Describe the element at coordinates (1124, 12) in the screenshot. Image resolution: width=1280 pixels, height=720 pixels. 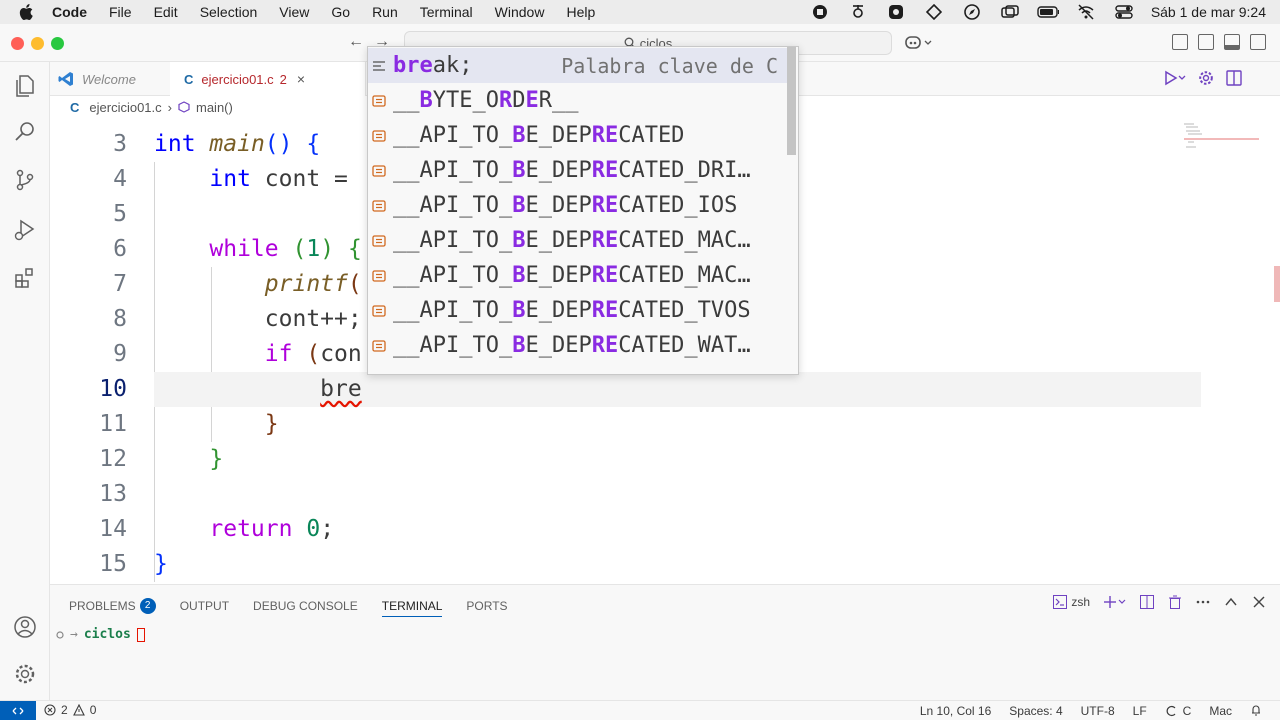
I see `control-center-icon` at that location.